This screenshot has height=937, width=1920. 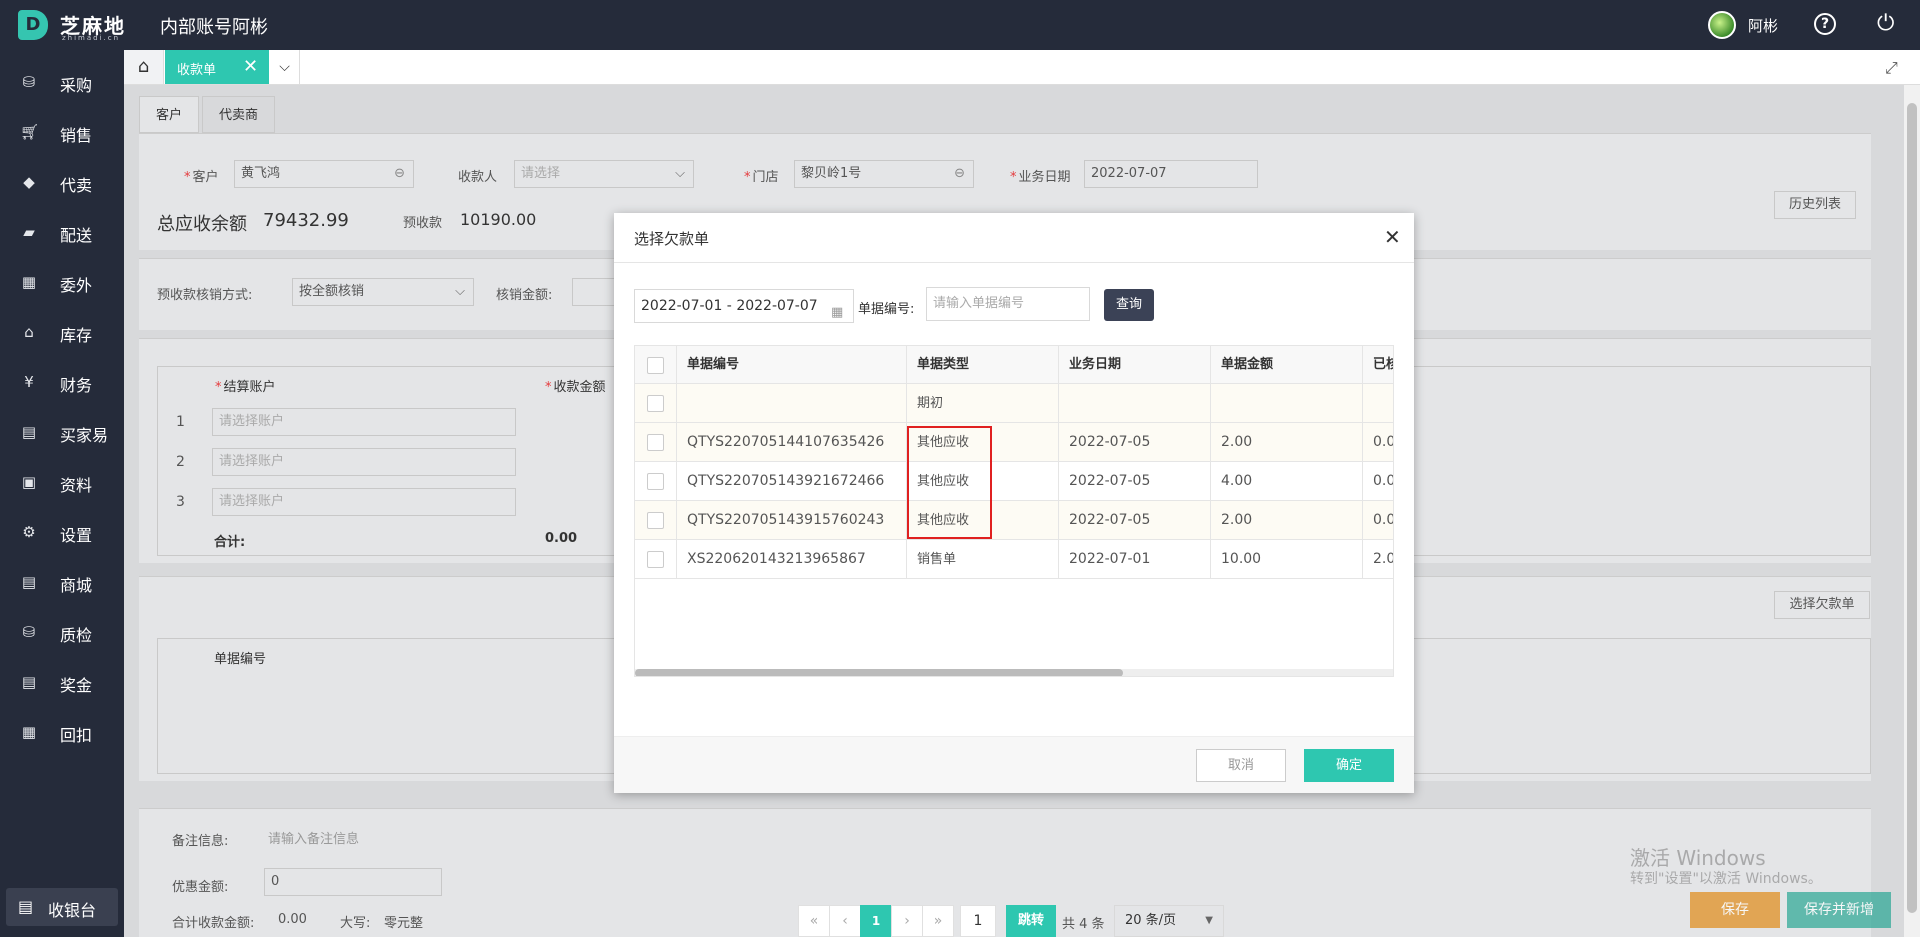 I want to click on cell-amount: 2.00, so click(x=1287, y=442).